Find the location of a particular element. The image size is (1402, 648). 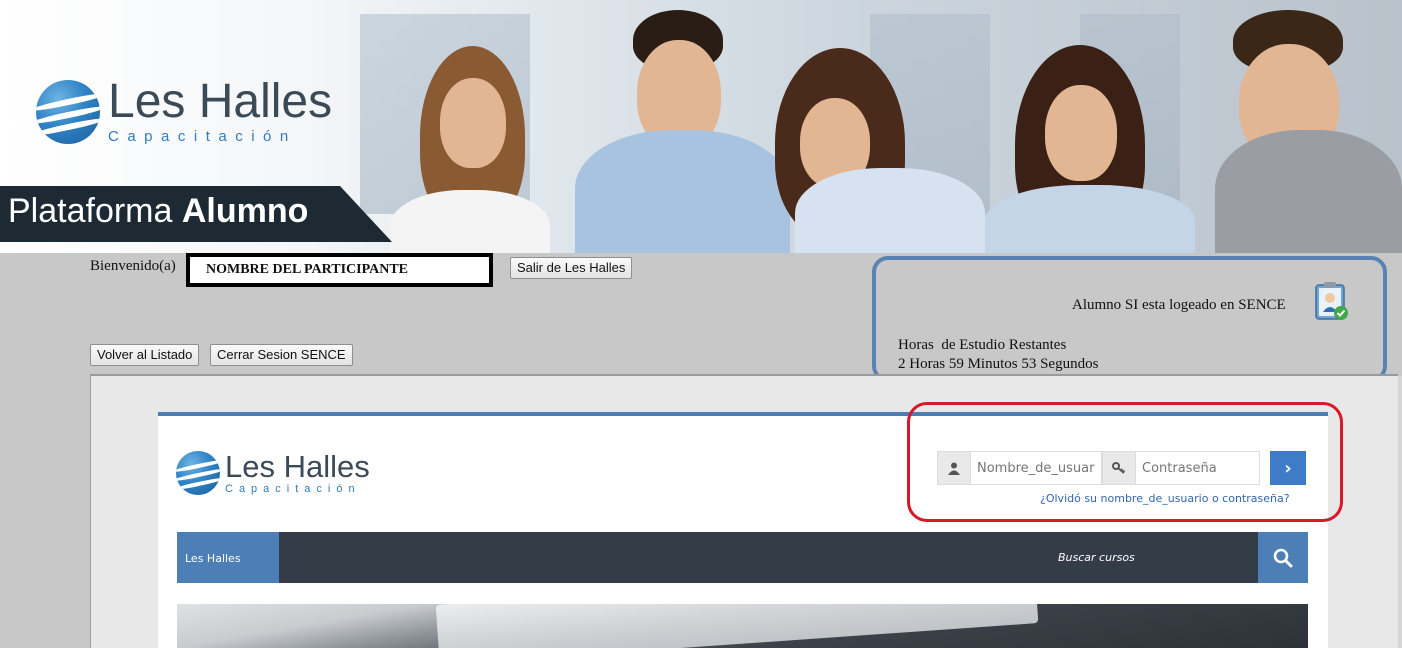

site-logo-subtitle: Capacitación is located at coordinates (293, 489).